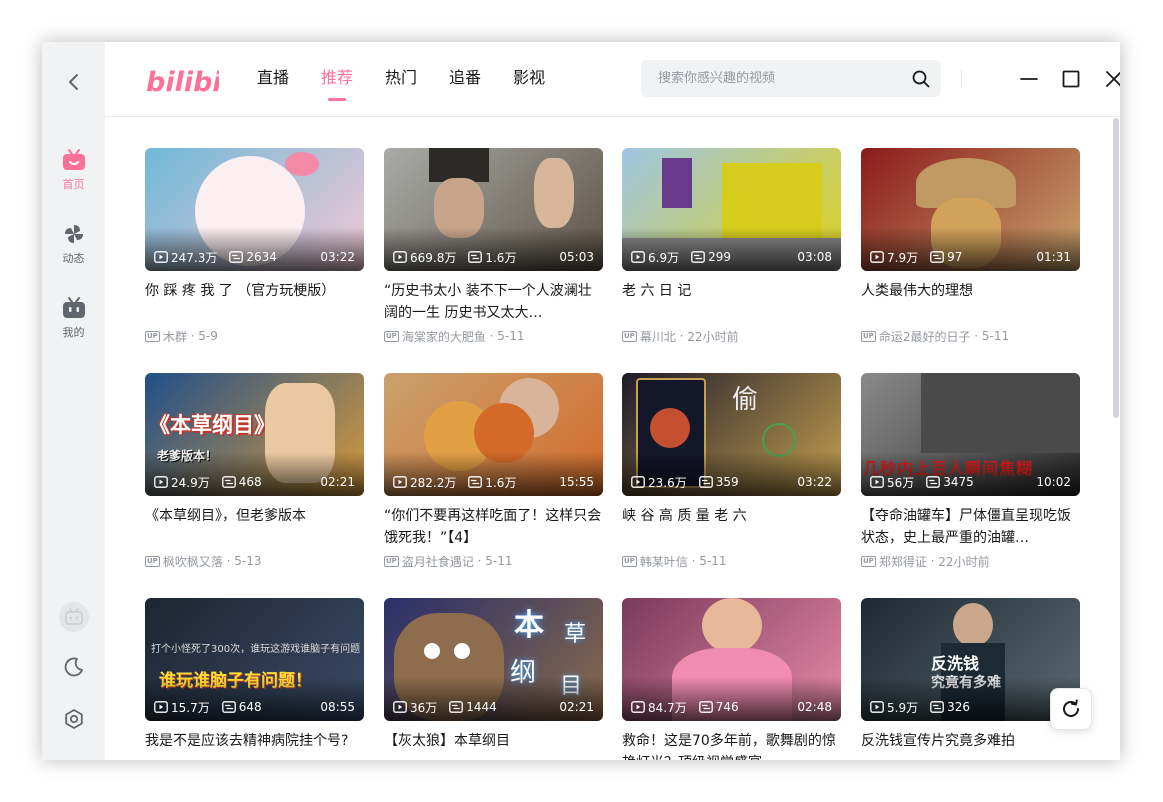 The image size is (1163, 802). I want to click on uploader-info: UP 命运2最好的日子 · 5-11, so click(970, 336).